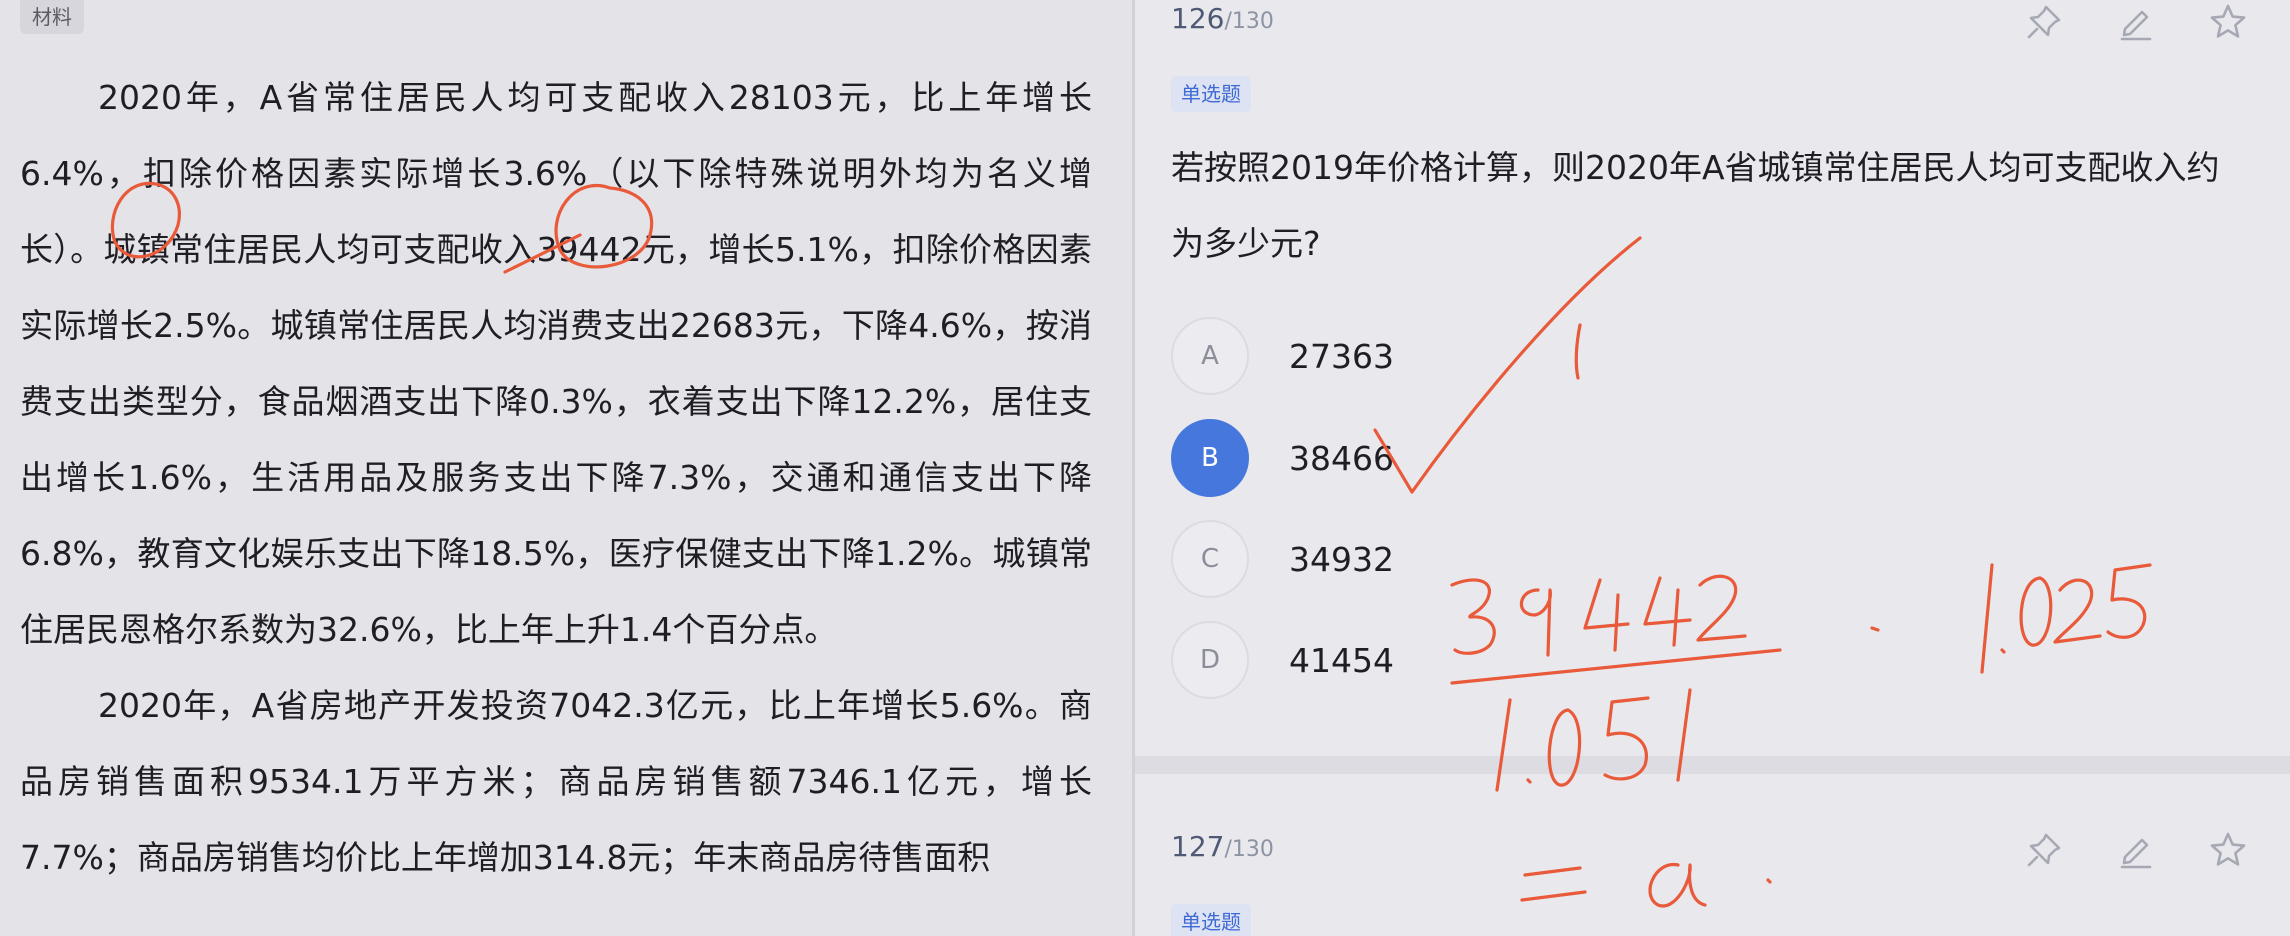 This screenshot has height=936, width=2290. What do you see at coordinates (1210, 458) in the screenshot?
I see `option-letter: B` at bounding box center [1210, 458].